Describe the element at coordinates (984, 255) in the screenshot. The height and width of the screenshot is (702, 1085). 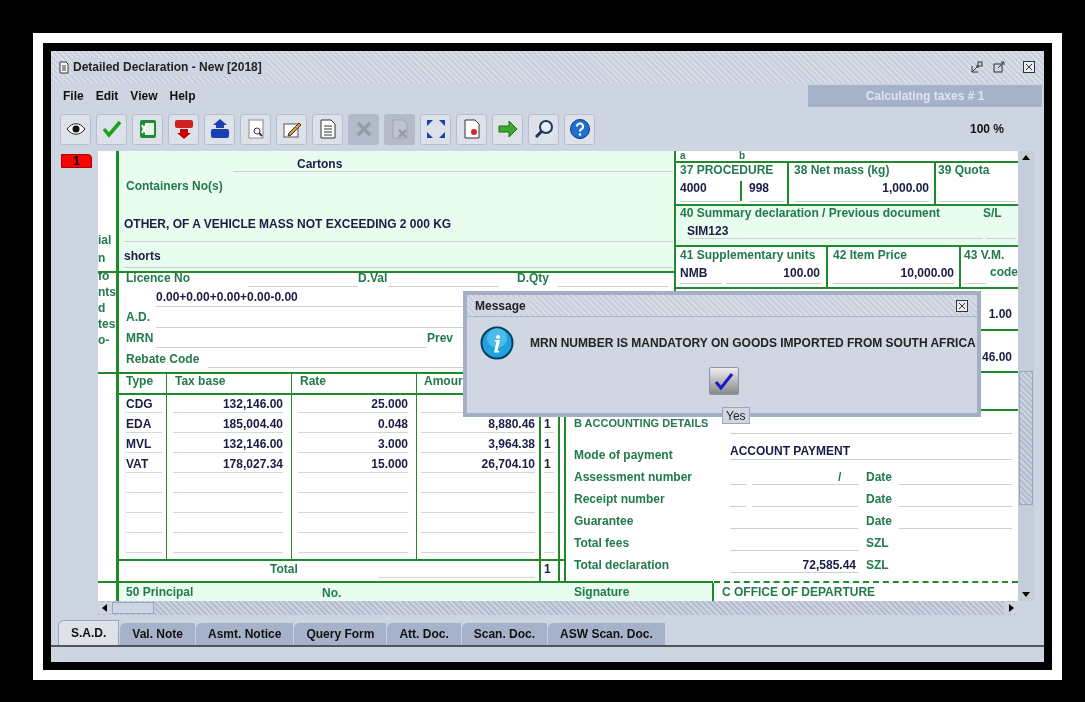
I see `field-label: 43 V.M.` at that location.